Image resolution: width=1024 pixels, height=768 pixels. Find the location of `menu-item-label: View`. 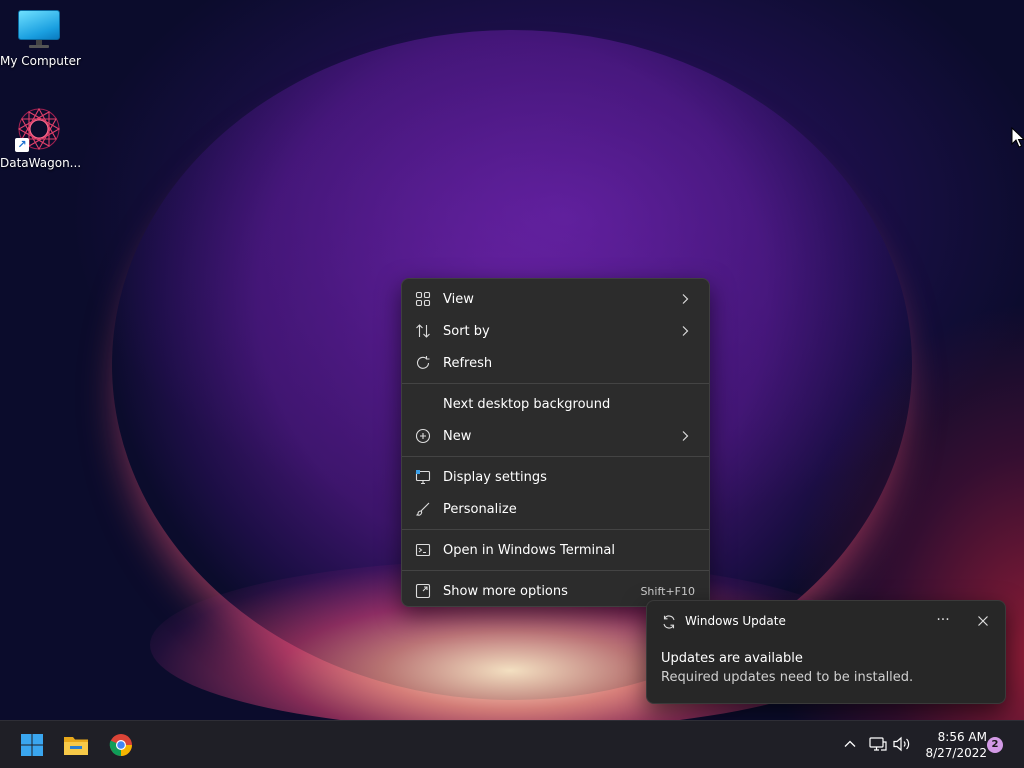

menu-item-label: View is located at coordinates (458, 299).